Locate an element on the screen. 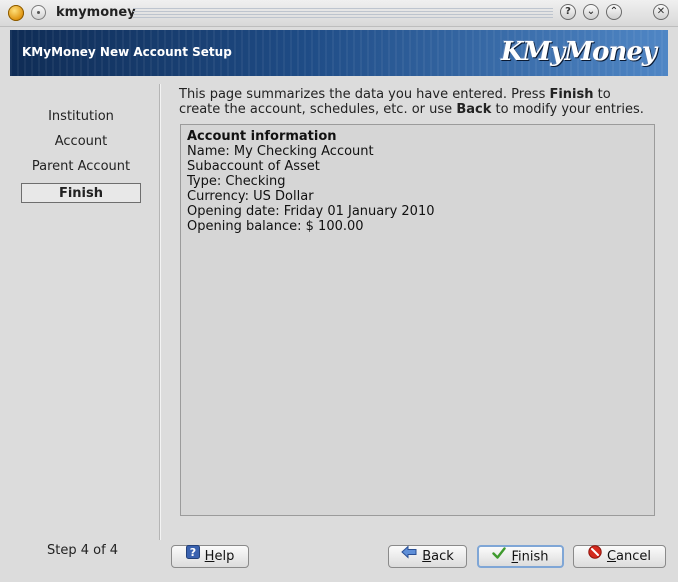  close-button: ✕ is located at coordinates (661, 12).